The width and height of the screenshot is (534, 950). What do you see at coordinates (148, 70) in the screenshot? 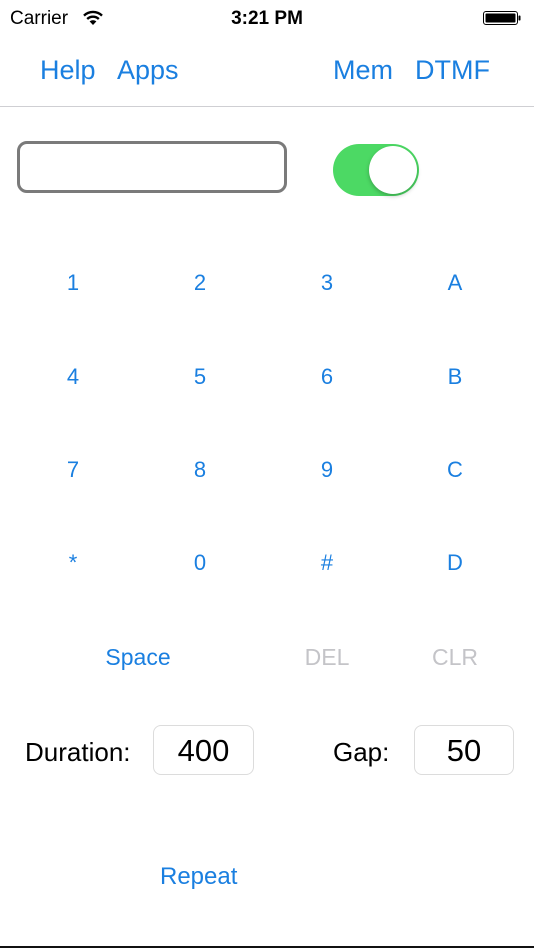
I see `apps-button: Apps` at bounding box center [148, 70].